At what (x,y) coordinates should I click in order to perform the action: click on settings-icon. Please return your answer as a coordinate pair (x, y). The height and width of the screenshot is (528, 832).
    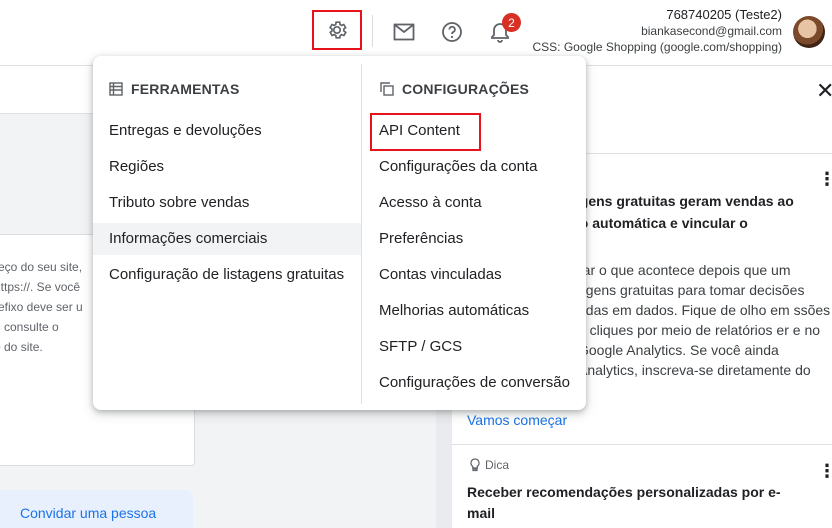
    Looking at the image, I should click on (387, 89).